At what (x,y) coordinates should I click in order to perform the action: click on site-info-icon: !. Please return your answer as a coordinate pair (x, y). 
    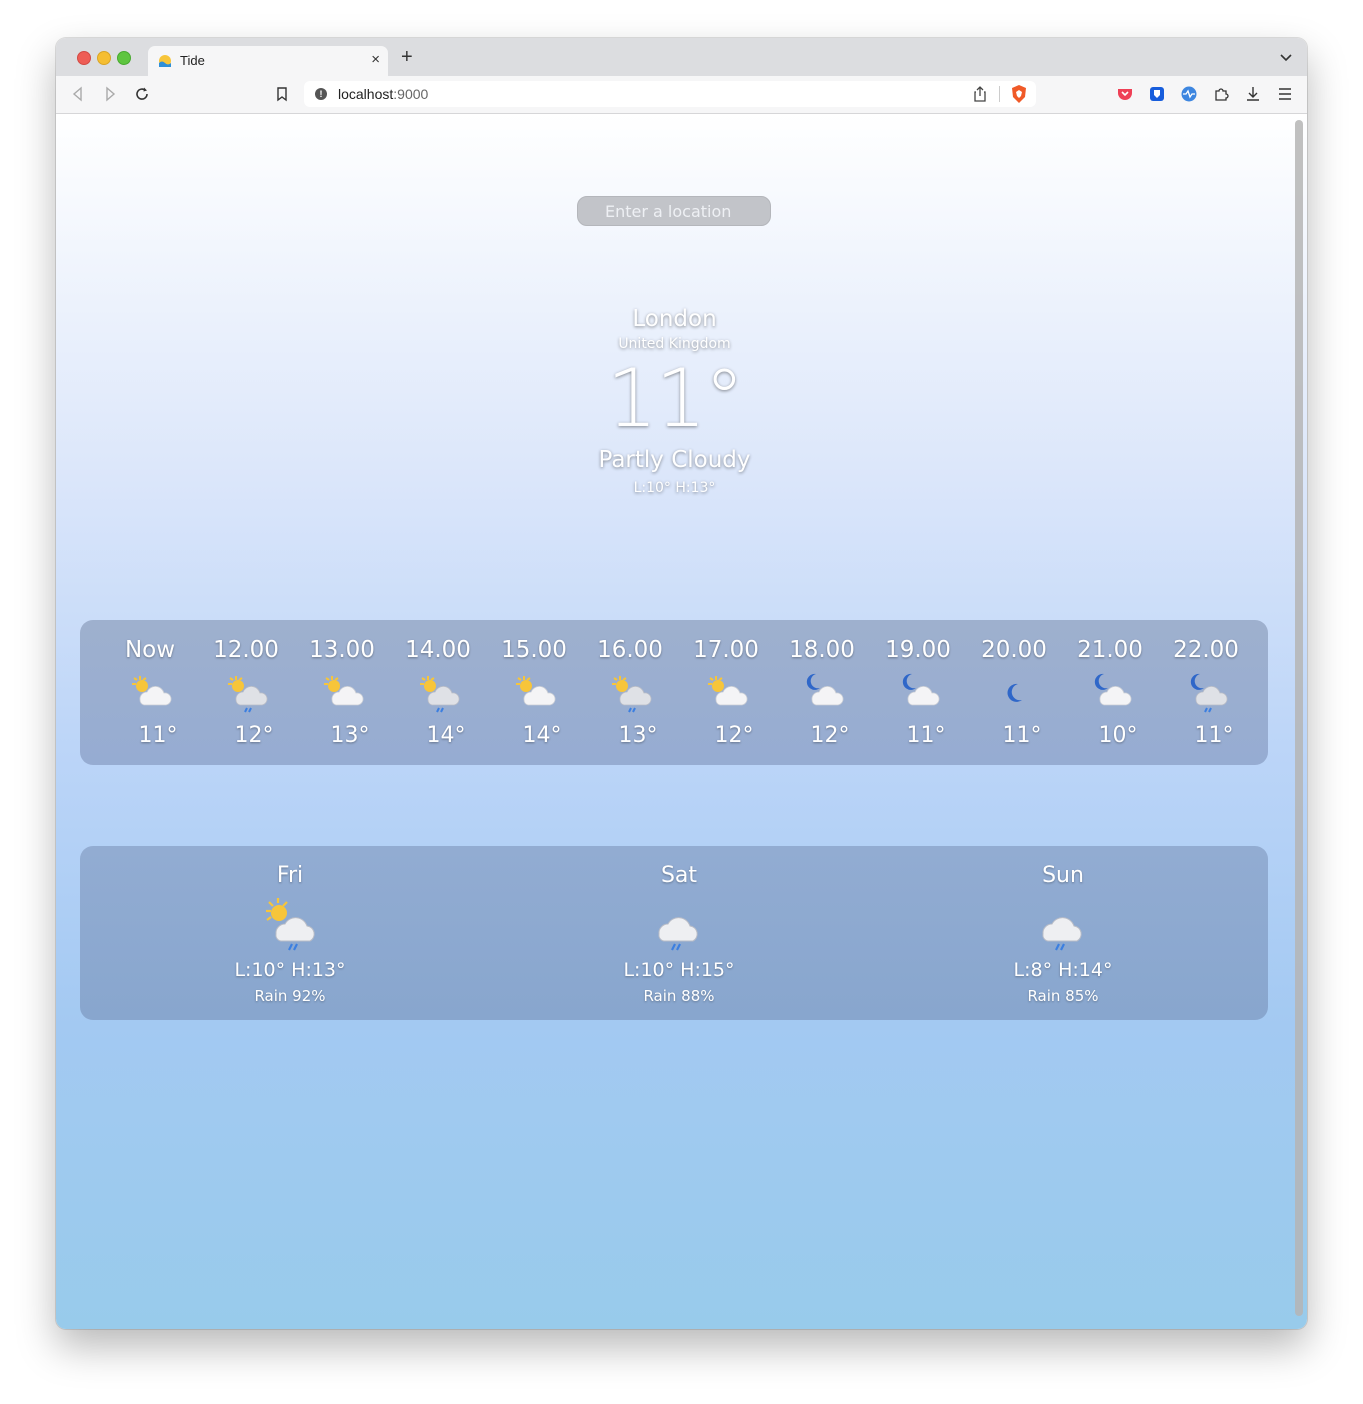
    Looking at the image, I should click on (321, 94).